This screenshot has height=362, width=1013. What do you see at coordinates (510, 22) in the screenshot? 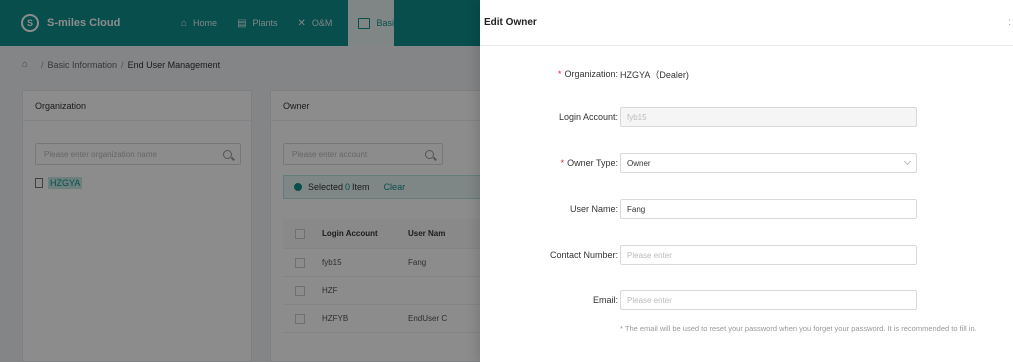
I see `drawer-title: Edit Owner` at bounding box center [510, 22].